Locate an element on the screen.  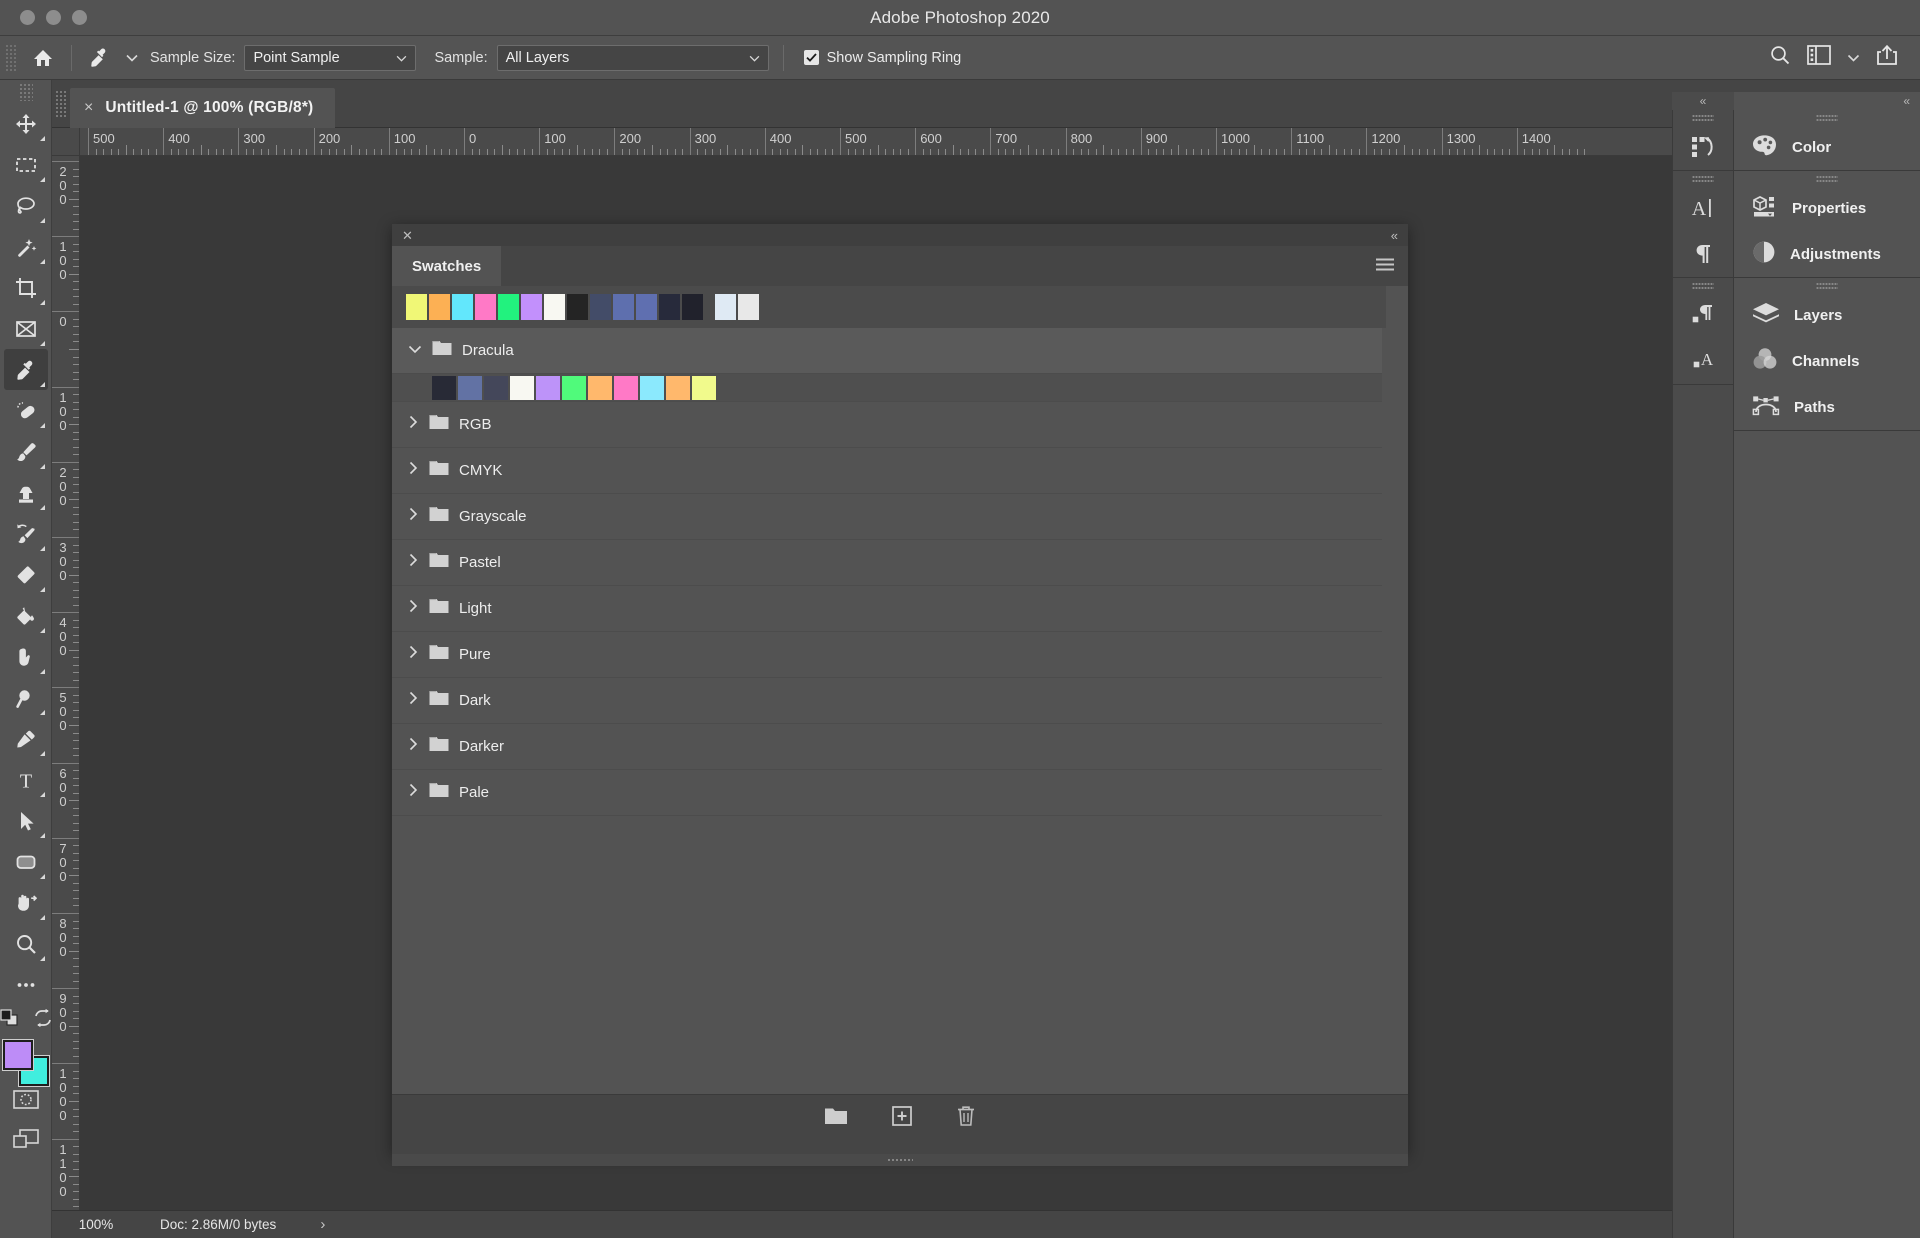
move-tool is located at coordinates (26, 123).